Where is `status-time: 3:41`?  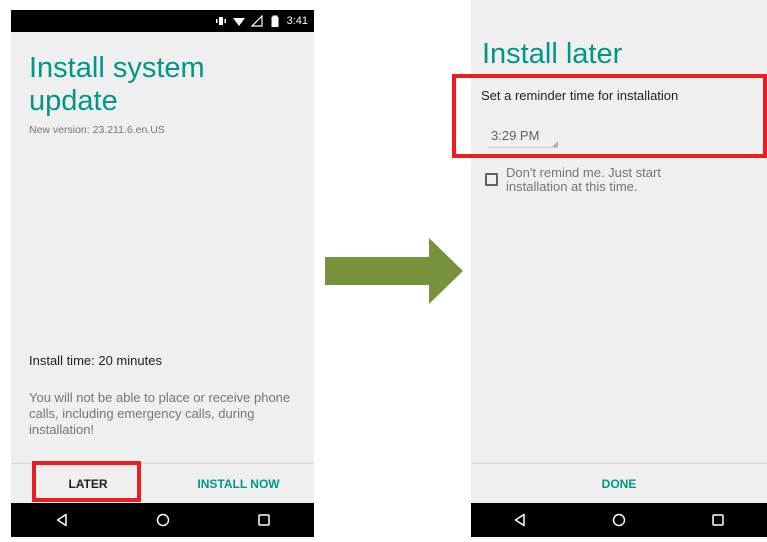
status-time: 3:41 is located at coordinates (297, 21).